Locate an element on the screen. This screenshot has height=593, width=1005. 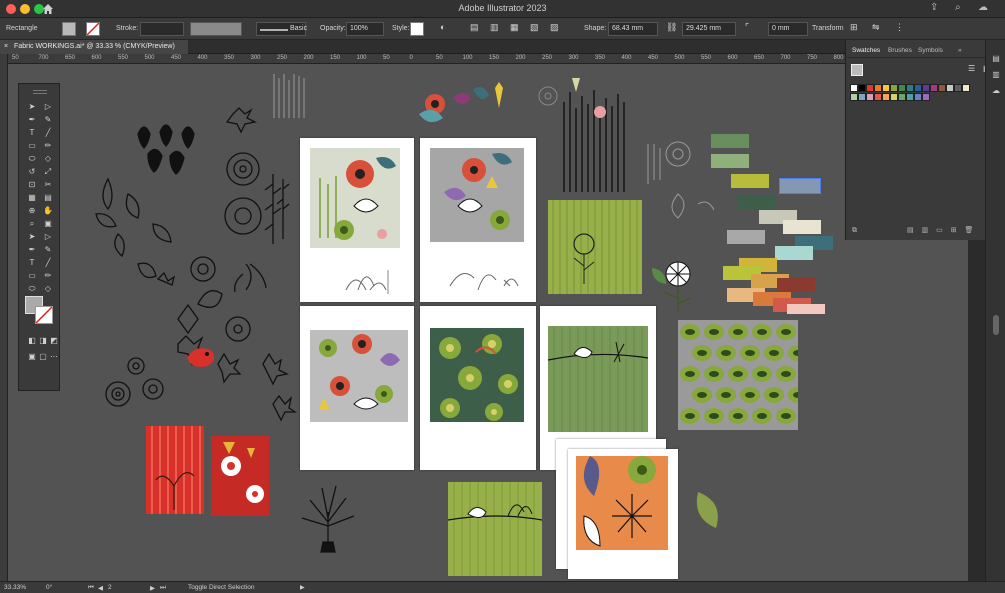
layers-panel-icon: ▥ is located at coordinates (996, 74).